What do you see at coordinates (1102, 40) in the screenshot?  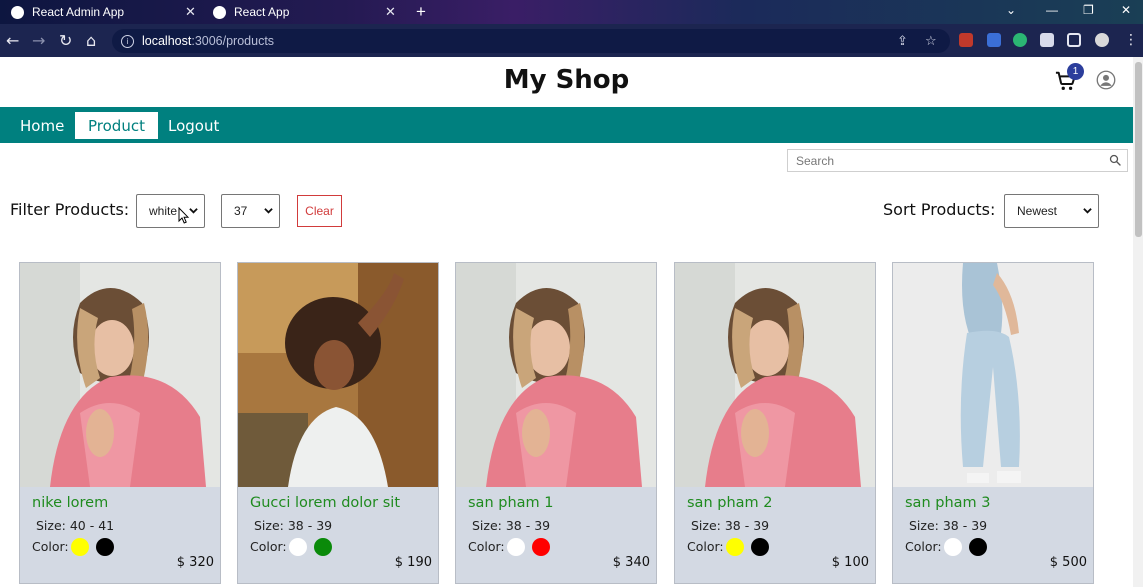 I see `profile-avatar-icon` at bounding box center [1102, 40].